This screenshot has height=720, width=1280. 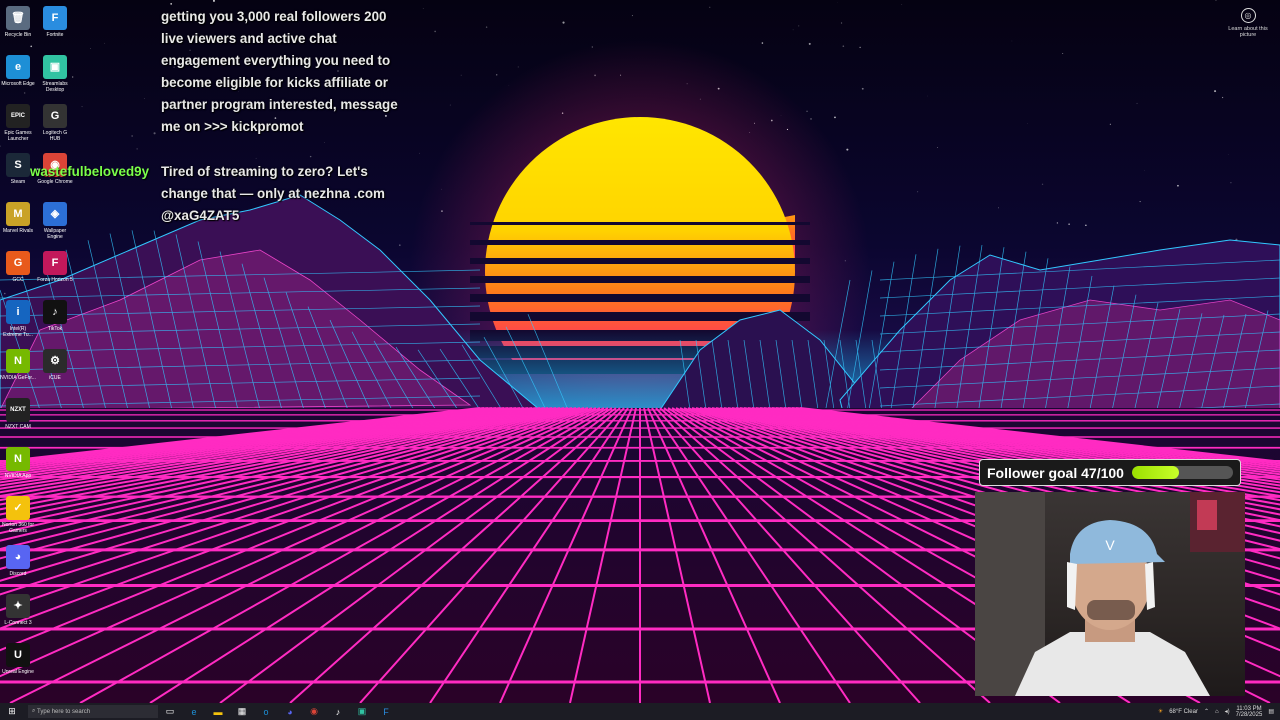 I want to click on desktop-icon-wallpaper-engine: ◈ Wallpaper Engine, so click(x=55, y=221).